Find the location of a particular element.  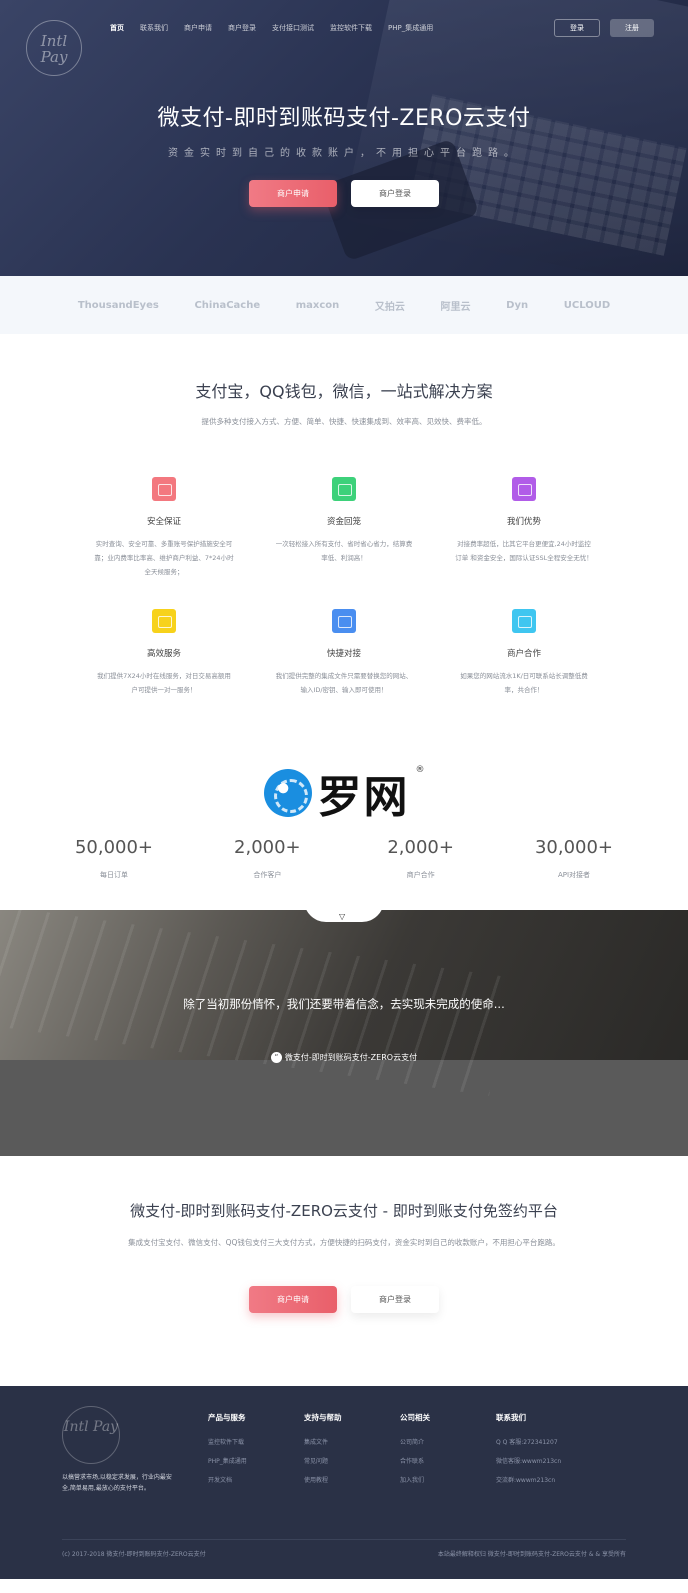

footer-link: 开发文档 is located at coordinates (227, 1479).